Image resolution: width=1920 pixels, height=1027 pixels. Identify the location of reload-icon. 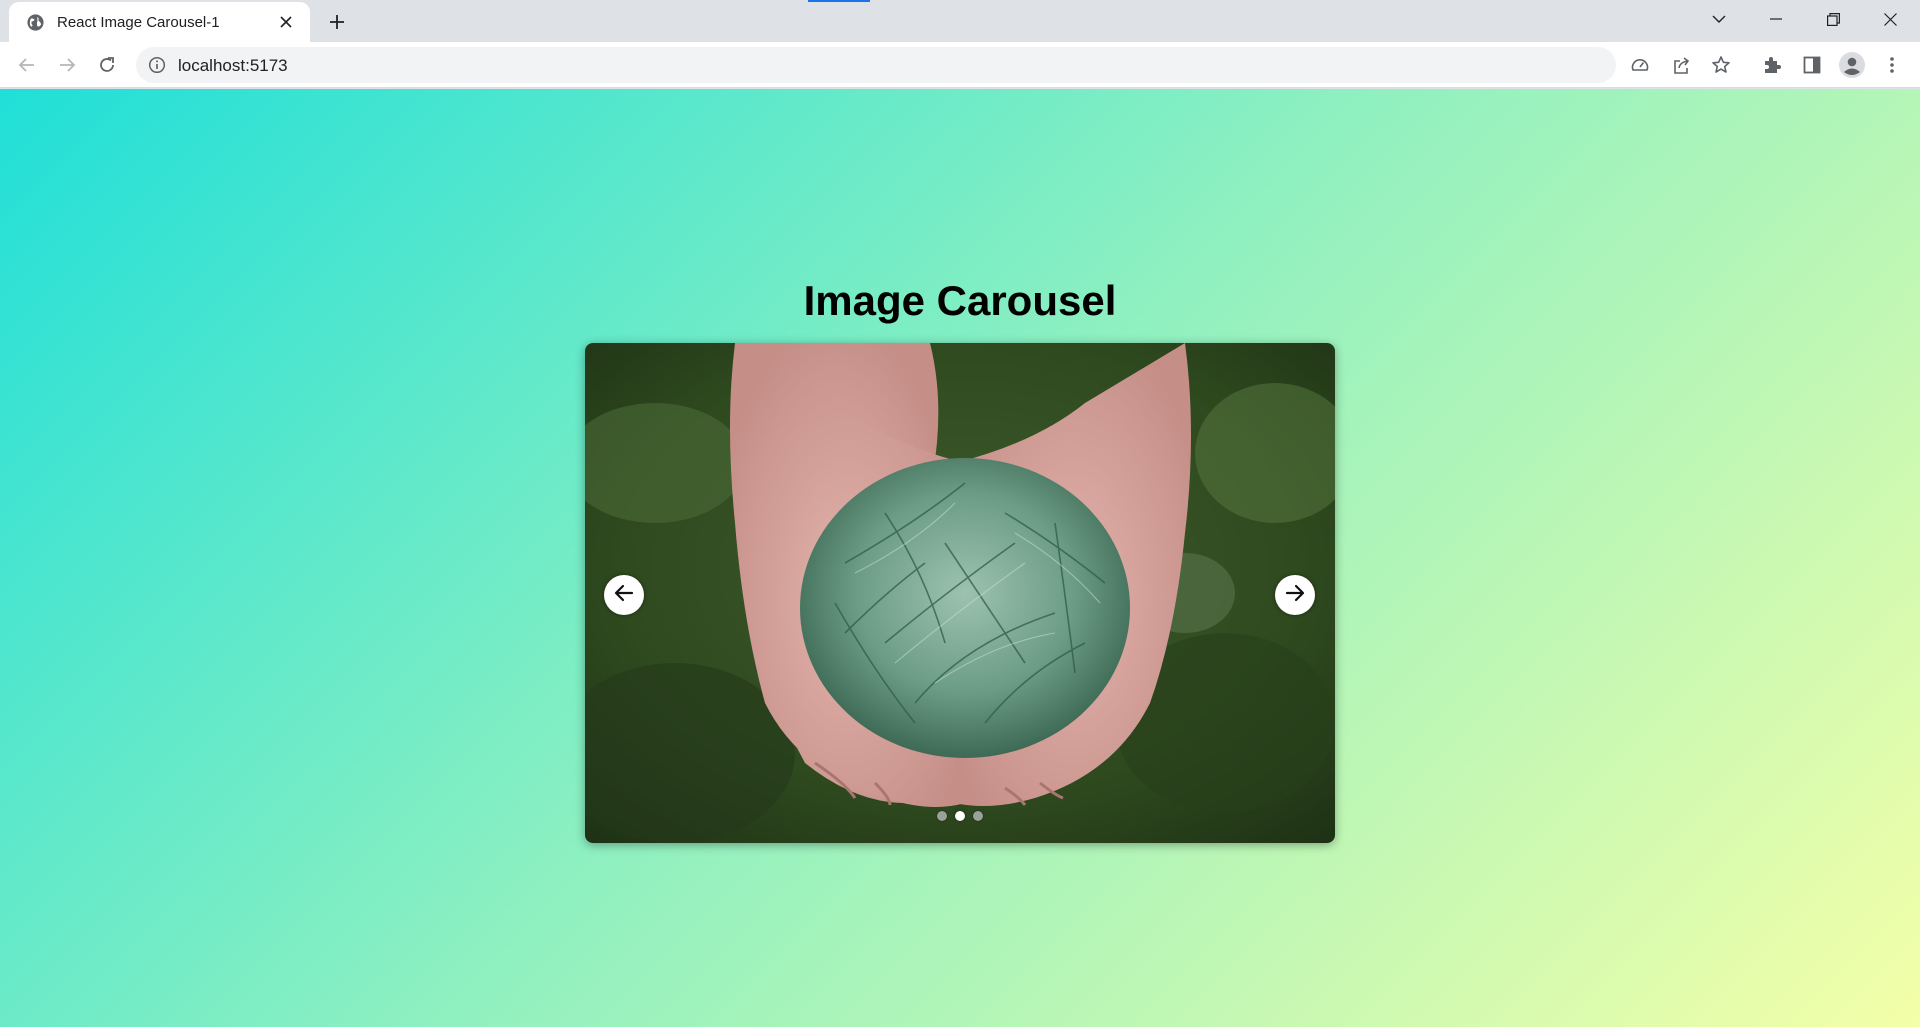
(107, 65).